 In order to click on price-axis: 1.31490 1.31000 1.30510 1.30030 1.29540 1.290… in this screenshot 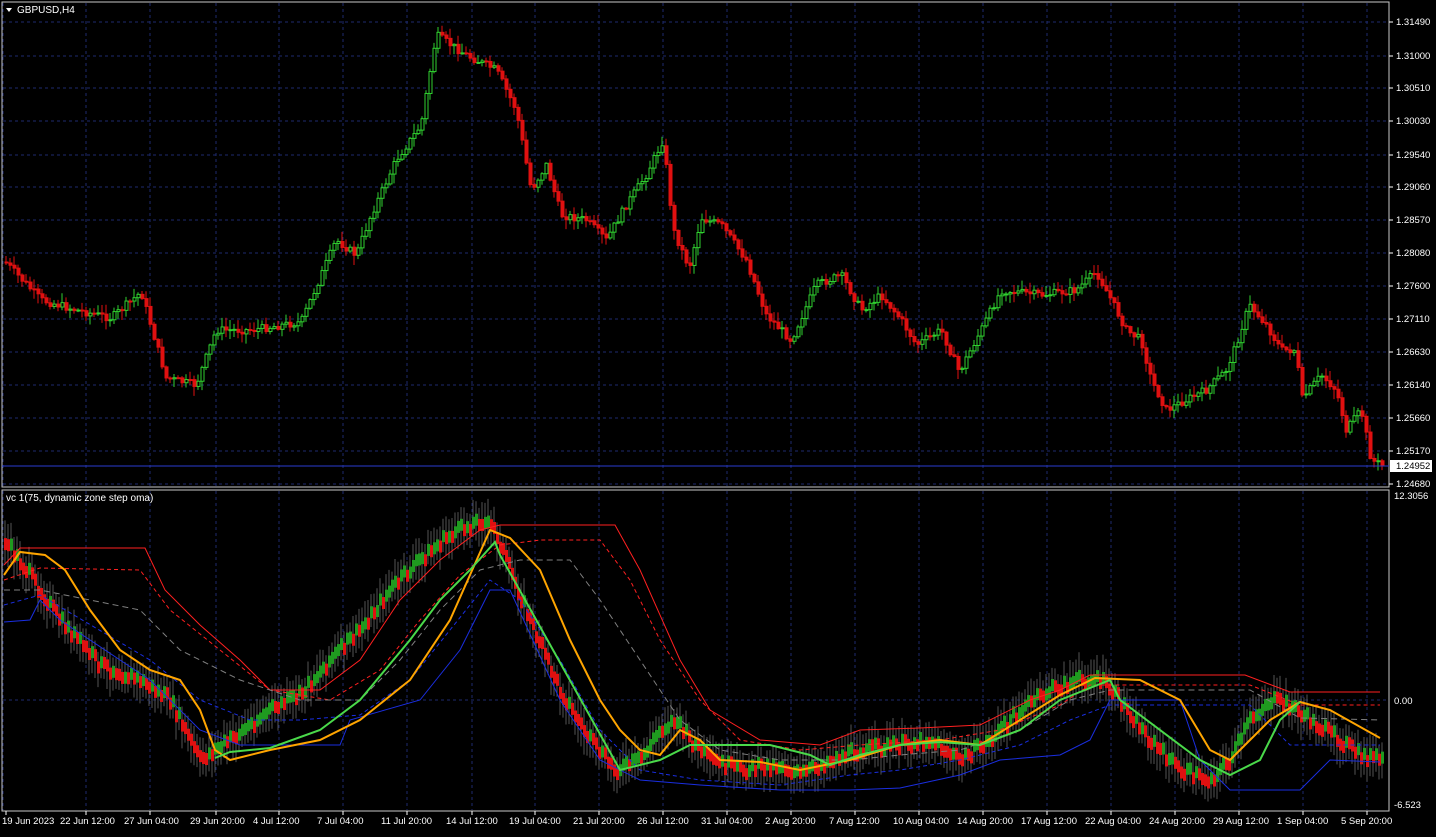, I will do `click(1409, 253)`.